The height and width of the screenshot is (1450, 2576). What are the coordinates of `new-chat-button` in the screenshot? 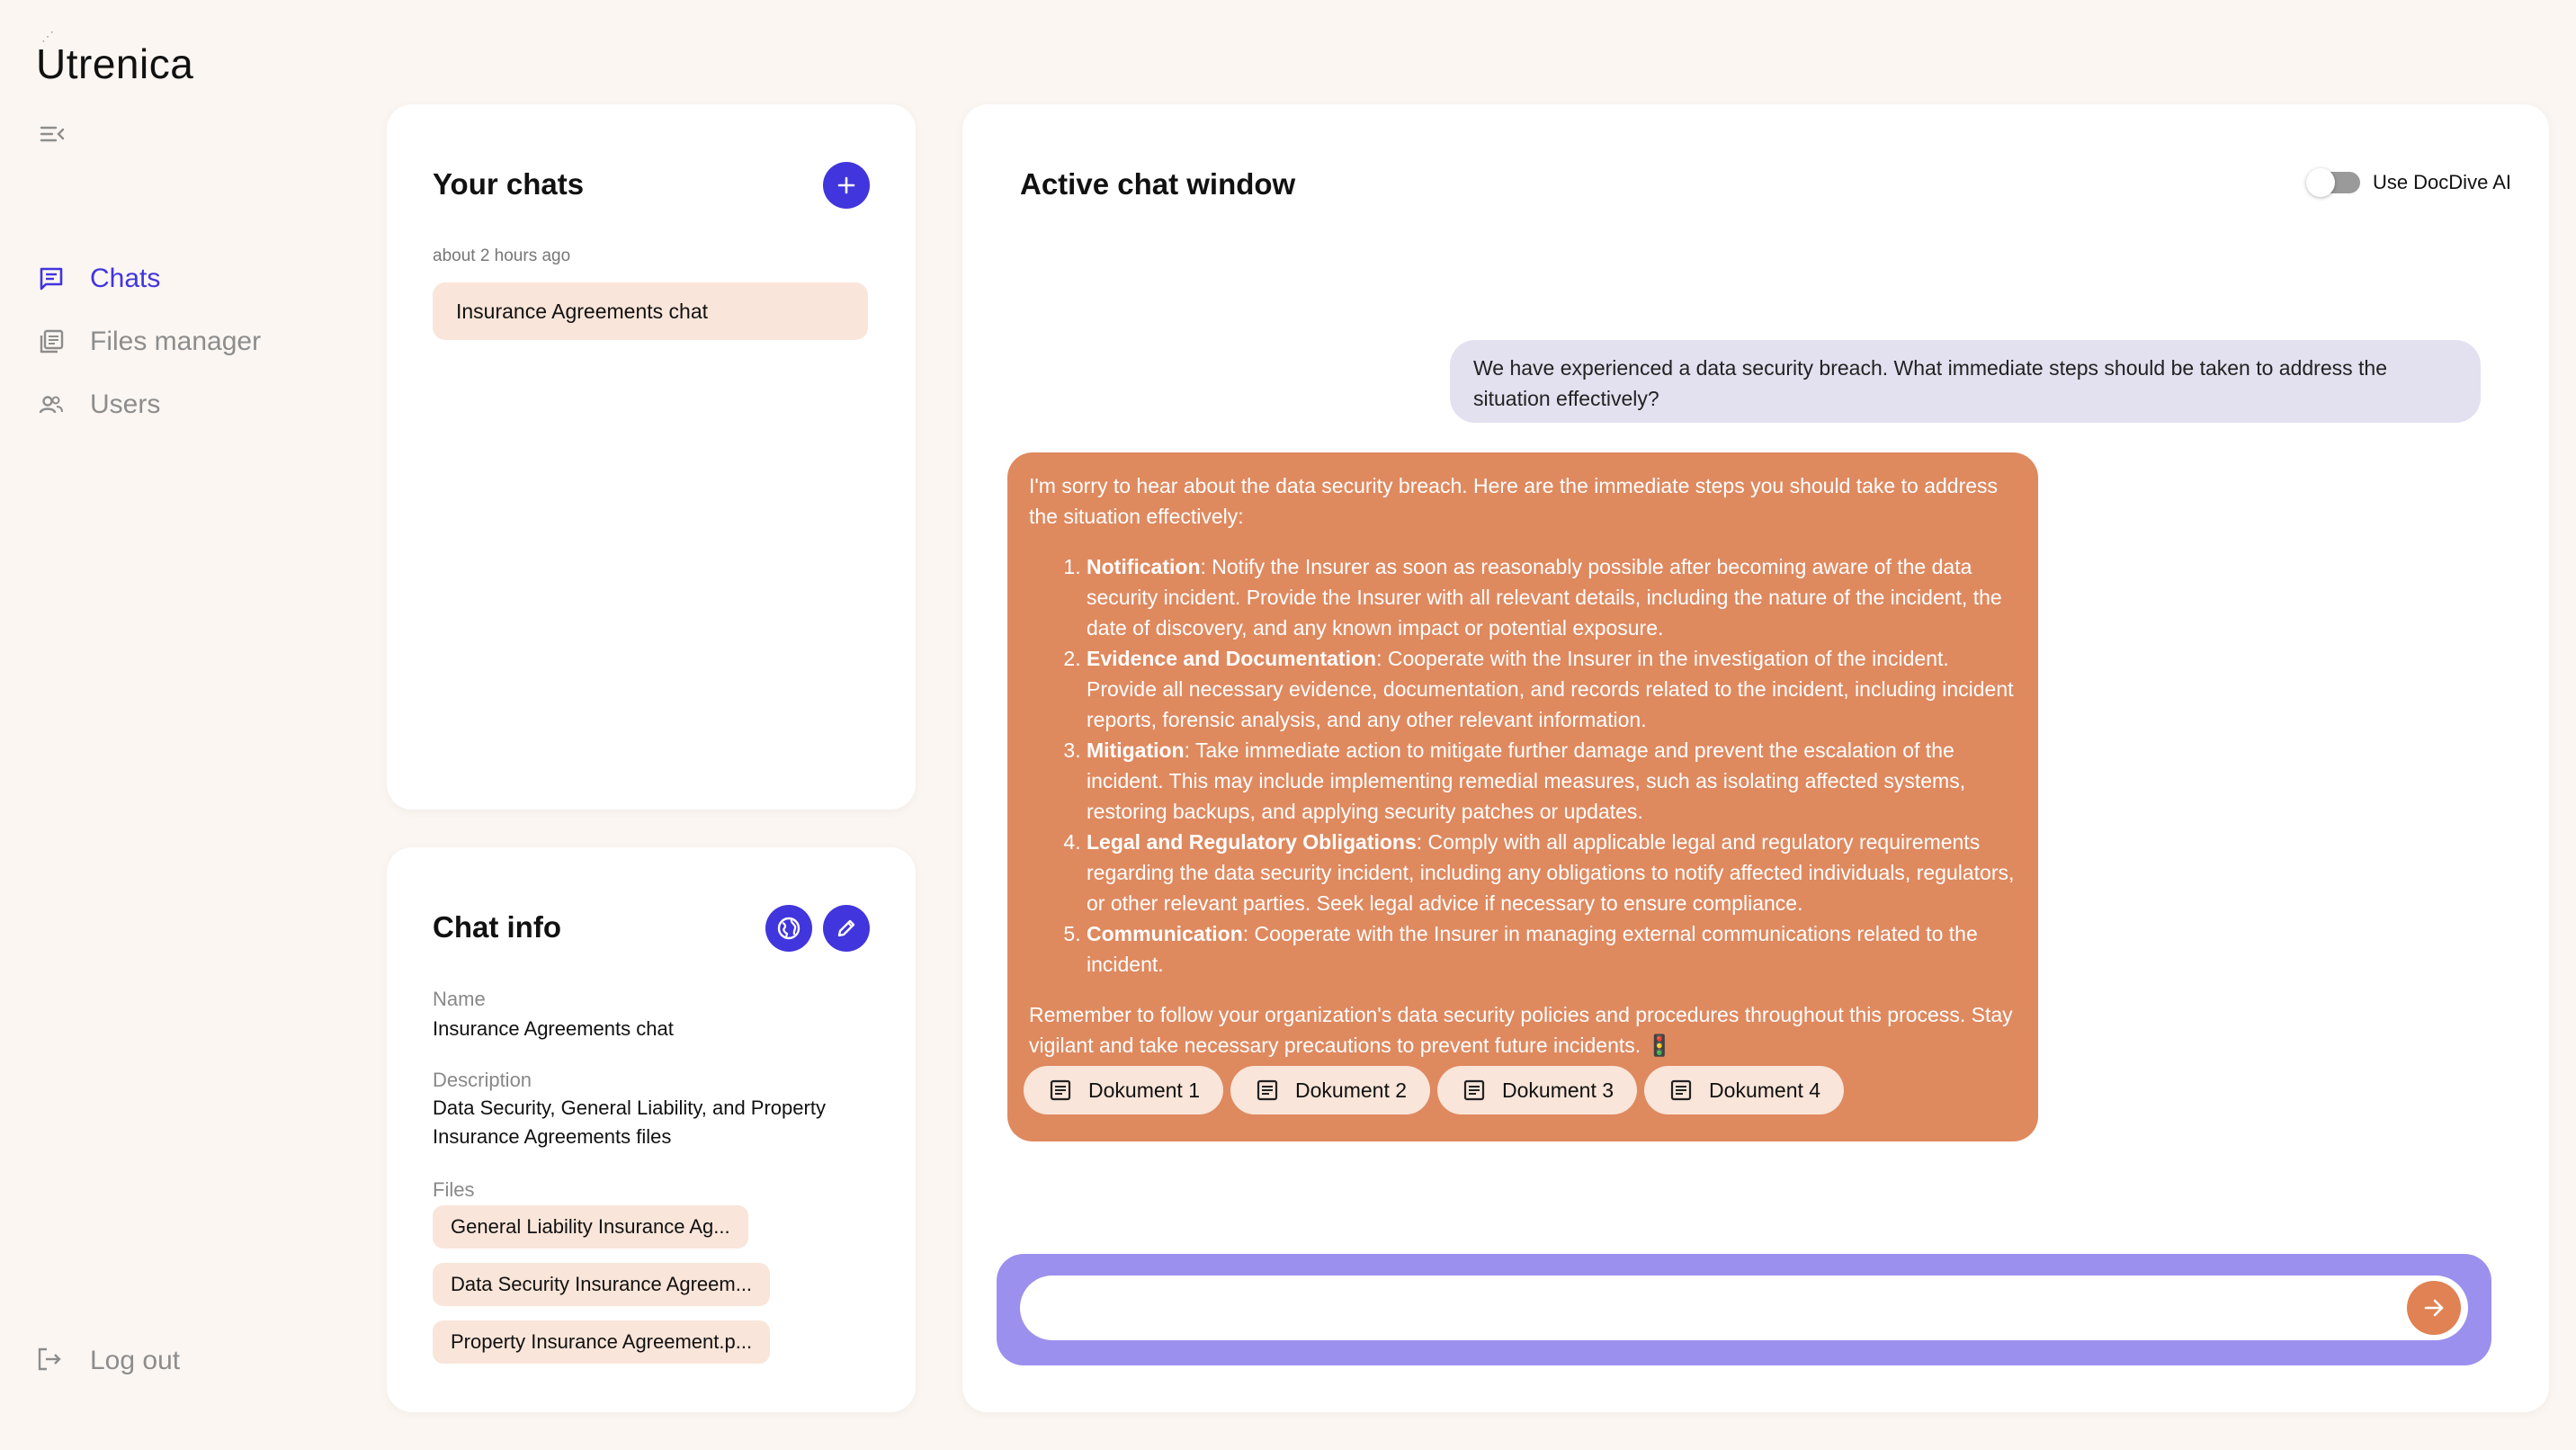 It's located at (846, 186).